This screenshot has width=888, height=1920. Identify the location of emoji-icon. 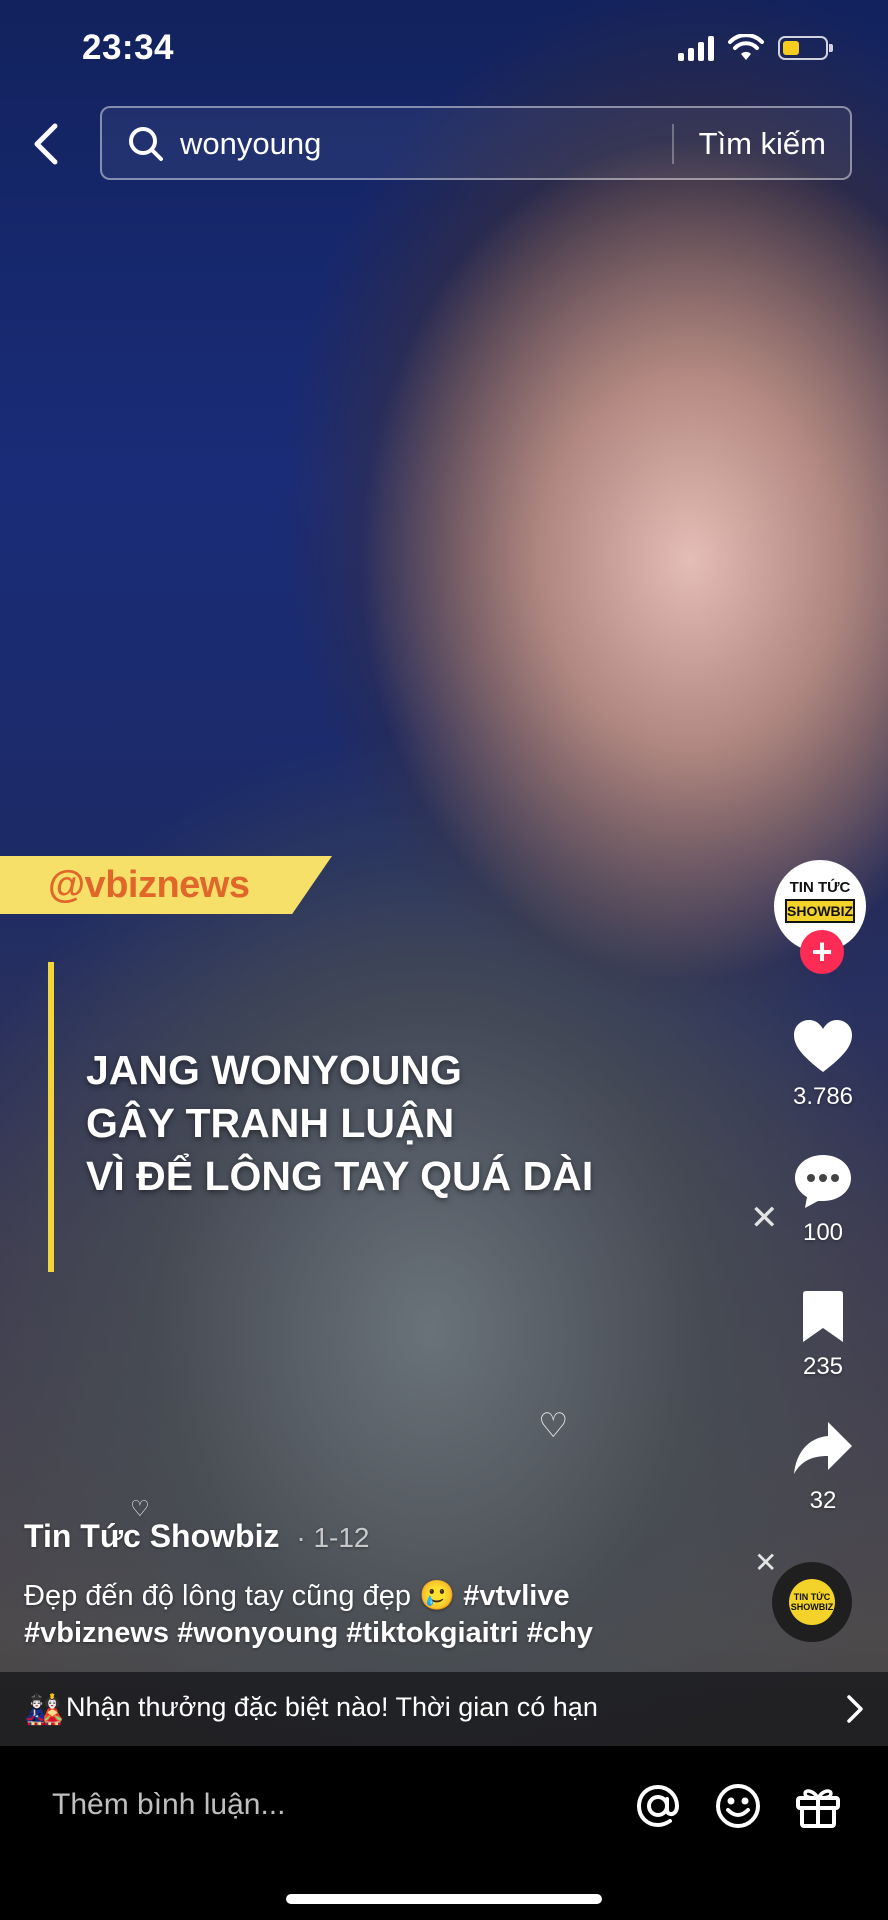
(738, 1806).